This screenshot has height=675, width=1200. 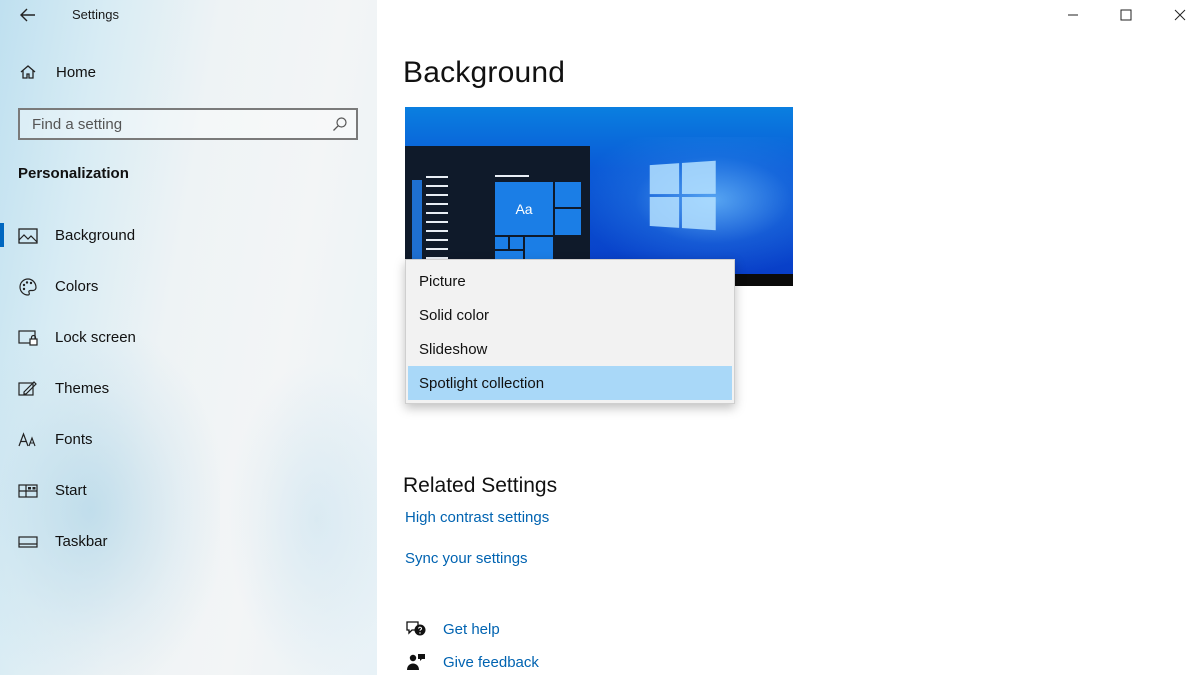 I want to click on sidebar-item-lock-screen: Lock screen, so click(x=188, y=337).